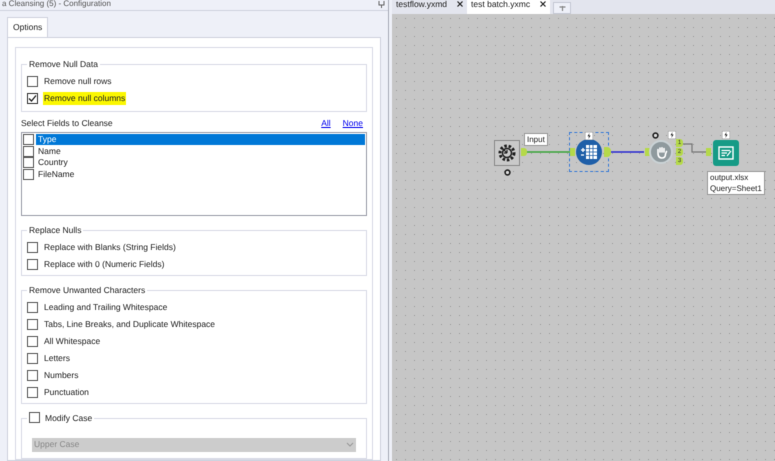 Image resolution: width=775 pixels, height=461 pixels. What do you see at coordinates (129, 324) in the screenshot?
I see `option-label: Tabs, Line Breaks, and Duplicate Whitespace` at bounding box center [129, 324].